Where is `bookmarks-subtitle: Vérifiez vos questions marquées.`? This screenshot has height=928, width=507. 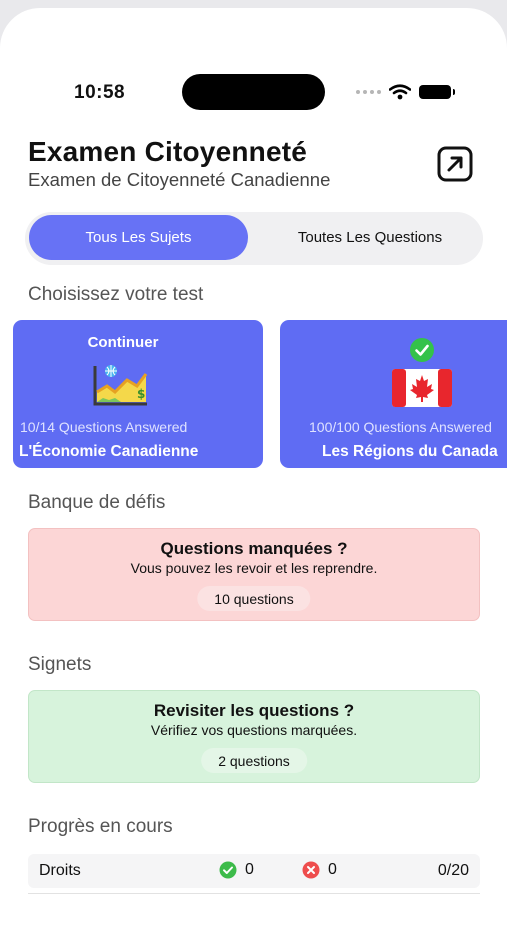 bookmarks-subtitle: Vérifiez vos questions marquées. is located at coordinates (254, 730).